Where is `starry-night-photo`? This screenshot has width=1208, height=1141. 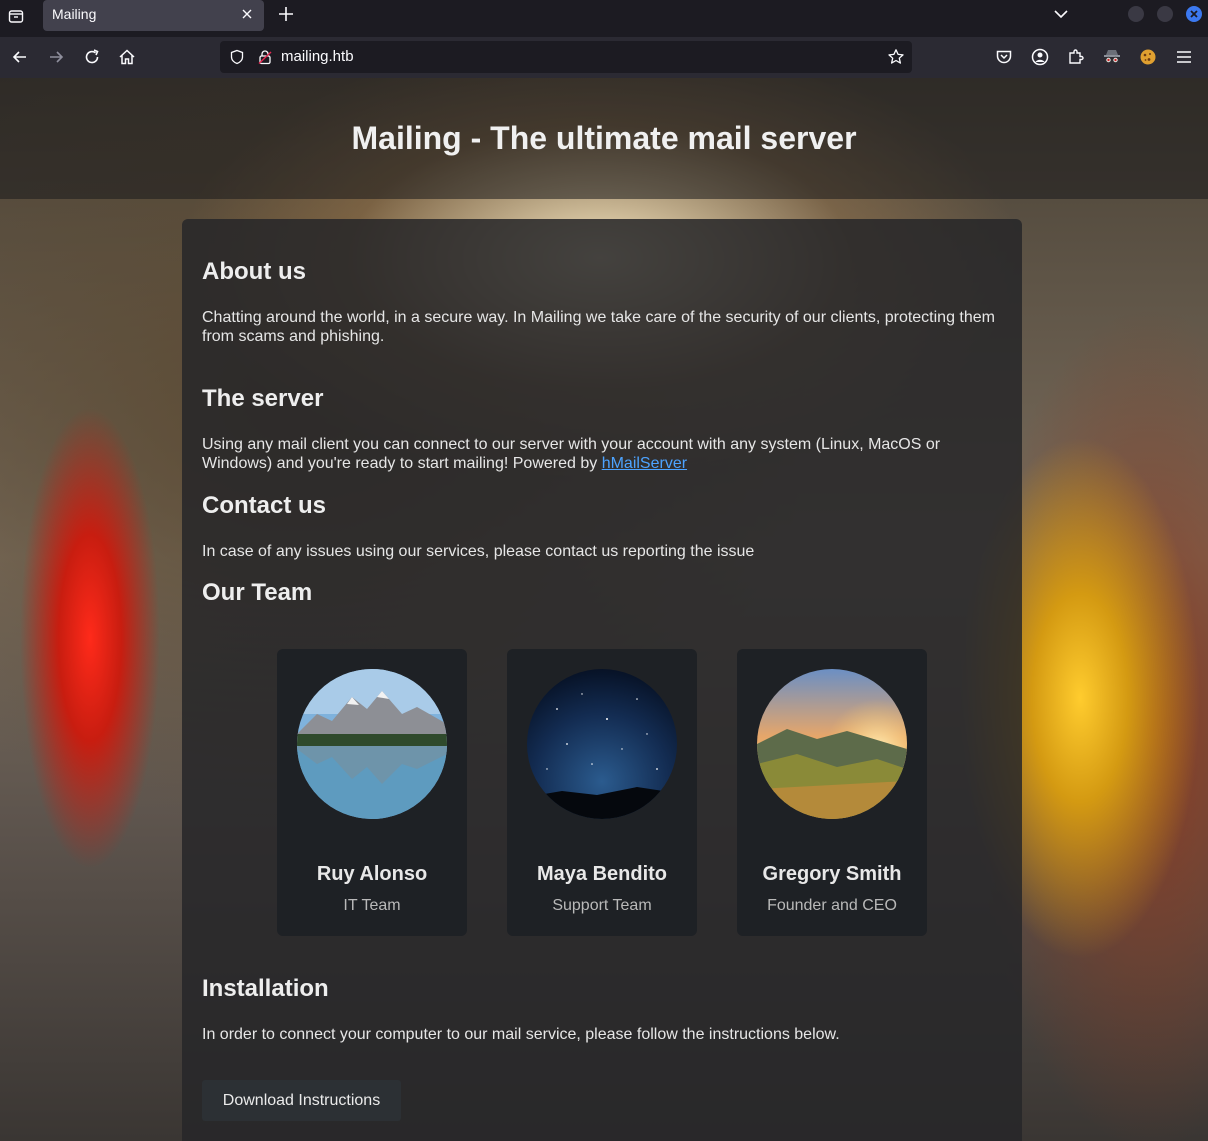 starry-night-photo is located at coordinates (602, 744).